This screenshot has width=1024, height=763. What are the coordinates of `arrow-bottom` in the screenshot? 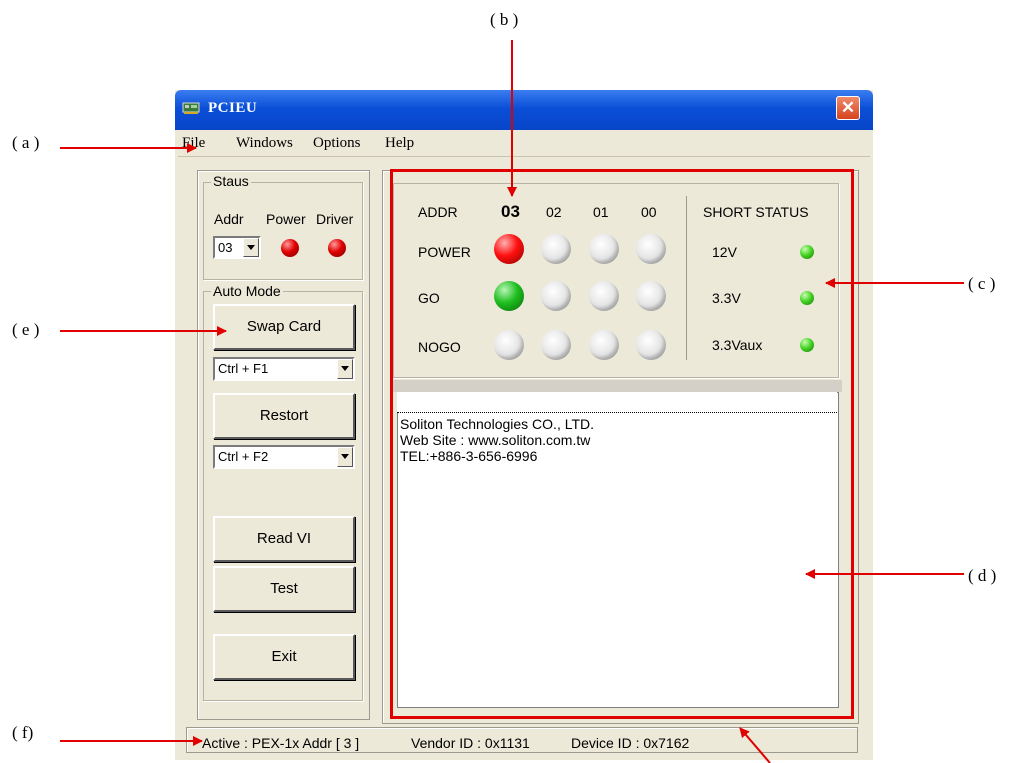 It's located at (755, 745).